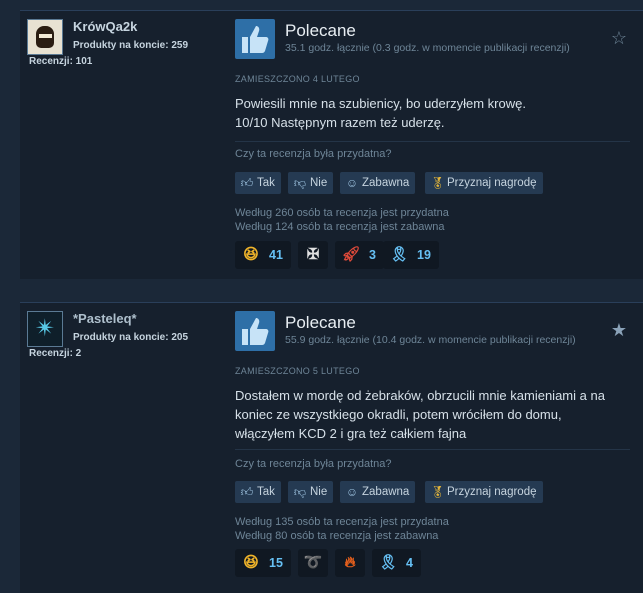  What do you see at coordinates (130, 45) in the screenshot?
I see `products-owned: Produkty na koncie: 259` at bounding box center [130, 45].